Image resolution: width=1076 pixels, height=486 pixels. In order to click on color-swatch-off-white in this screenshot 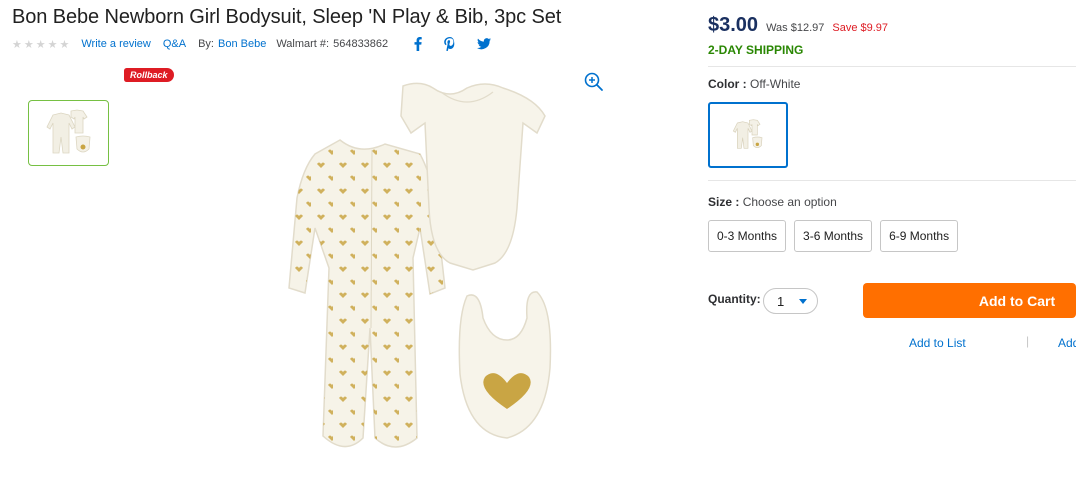, I will do `click(748, 135)`.